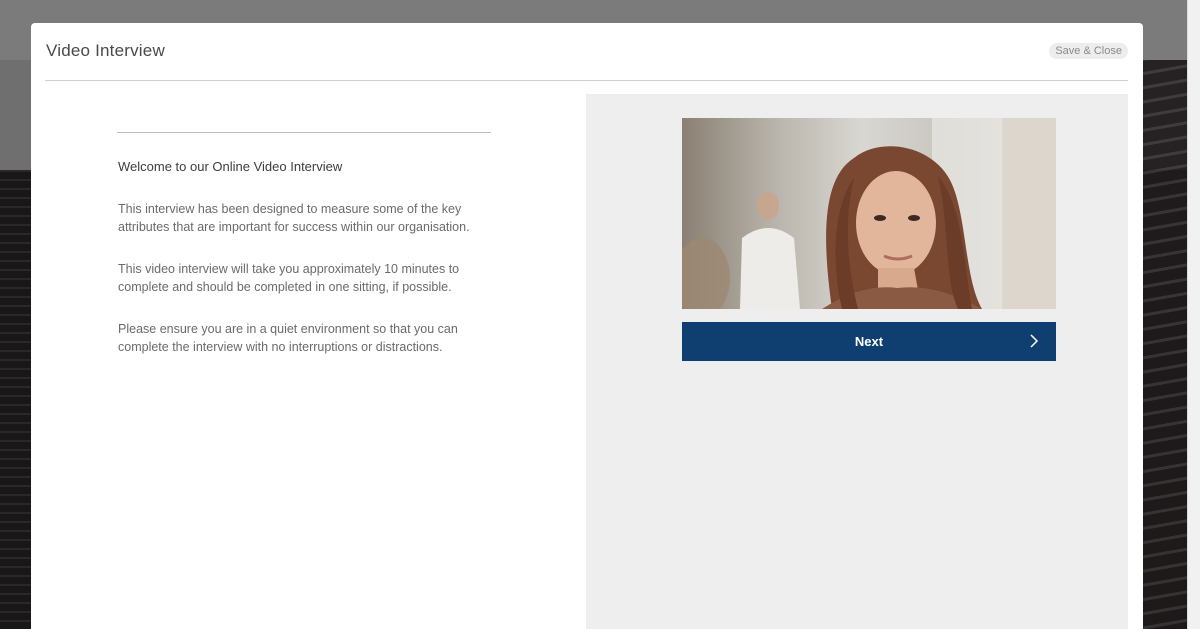  Describe the element at coordinates (304, 132) in the screenshot. I see `intro-rule` at that location.